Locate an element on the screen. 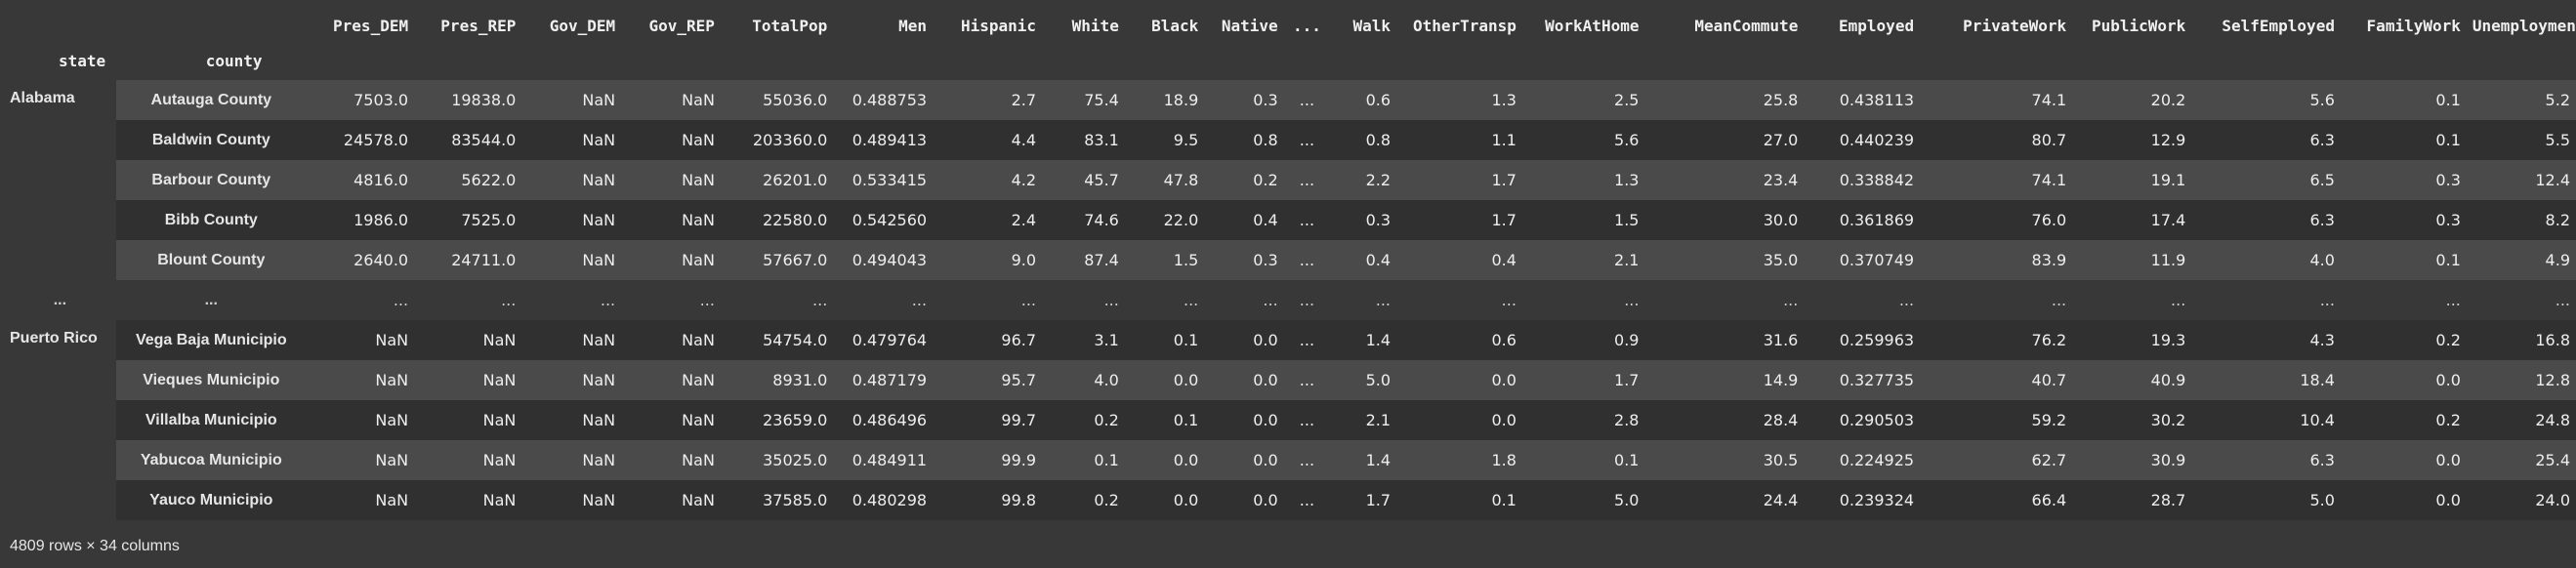 This screenshot has height=568, width=2576. table-cell: 24.0 is located at coordinates (2553, 500).